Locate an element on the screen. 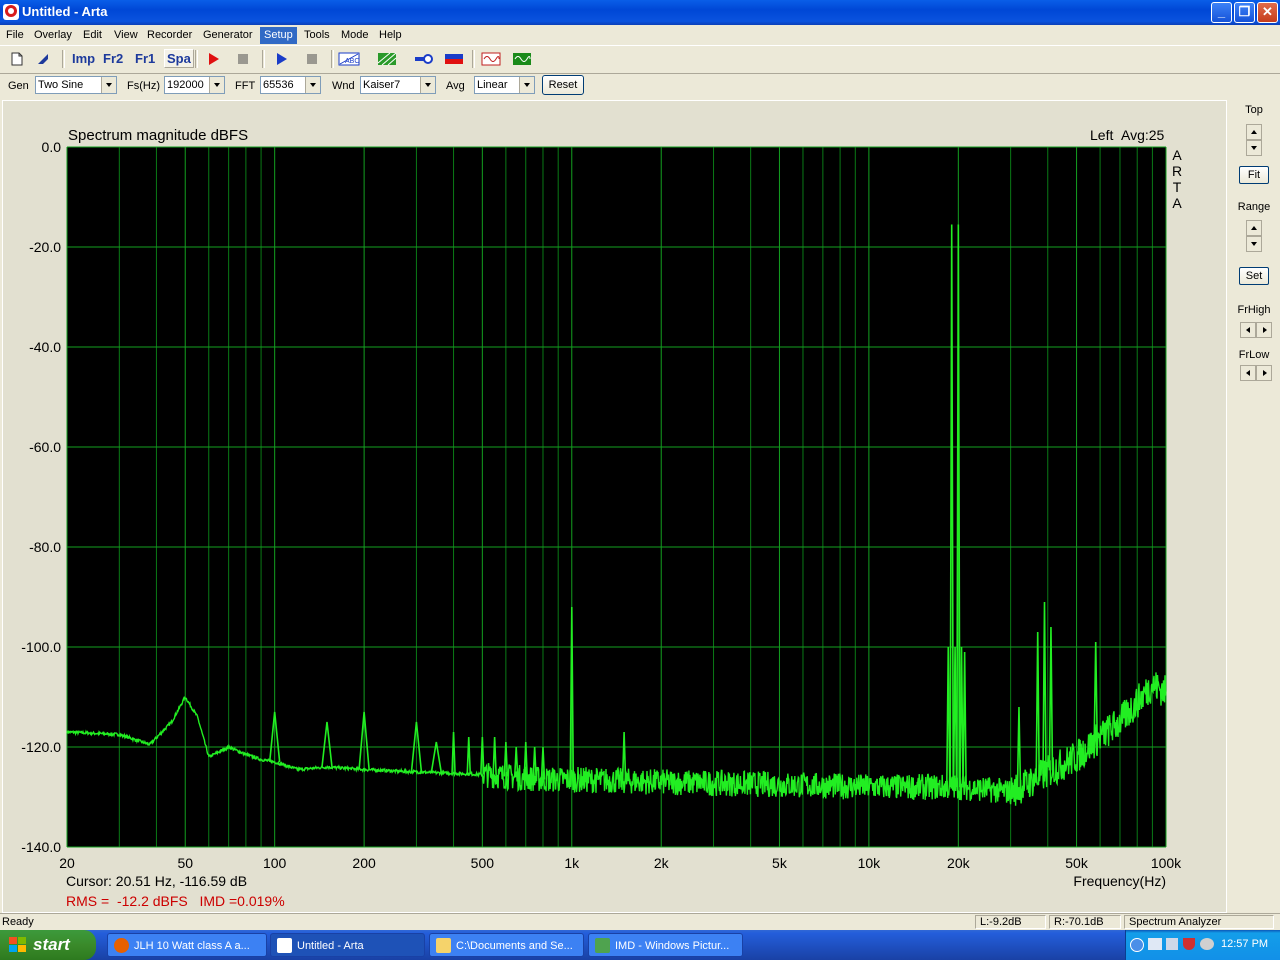 This screenshot has height=960, width=1280. frhigh-right-button is located at coordinates (1264, 330).